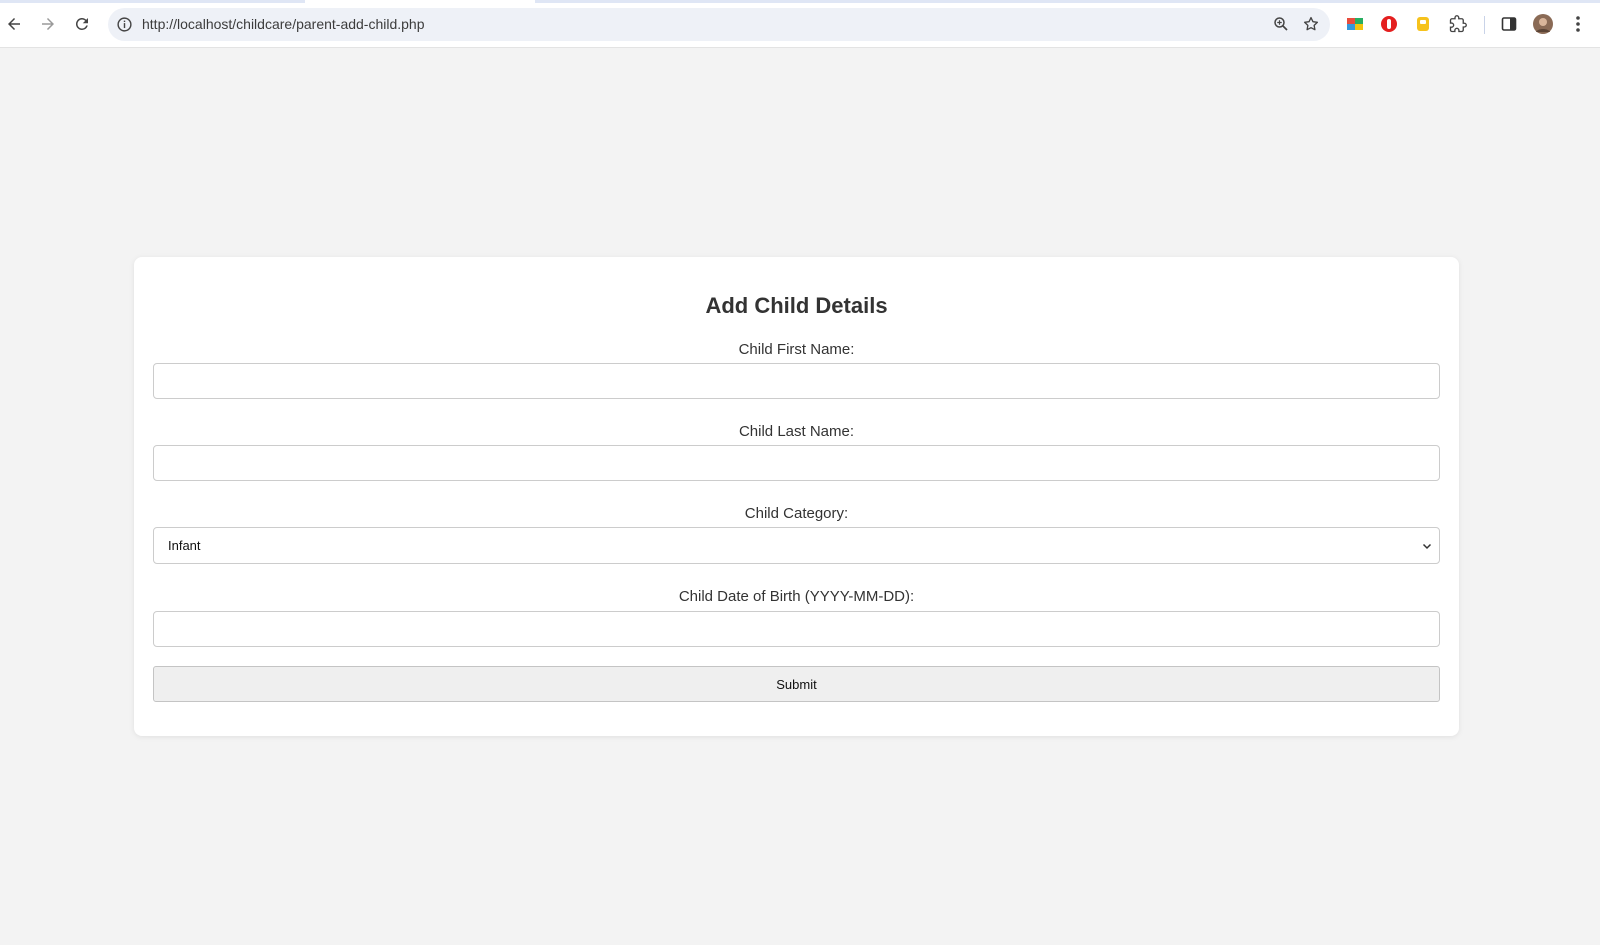 The width and height of the screenshot is (1600, 945). What do you see at coordinates (14, 24) in the screenshot?
I see `back-arrow-icon` at bounding box center [14, 24].